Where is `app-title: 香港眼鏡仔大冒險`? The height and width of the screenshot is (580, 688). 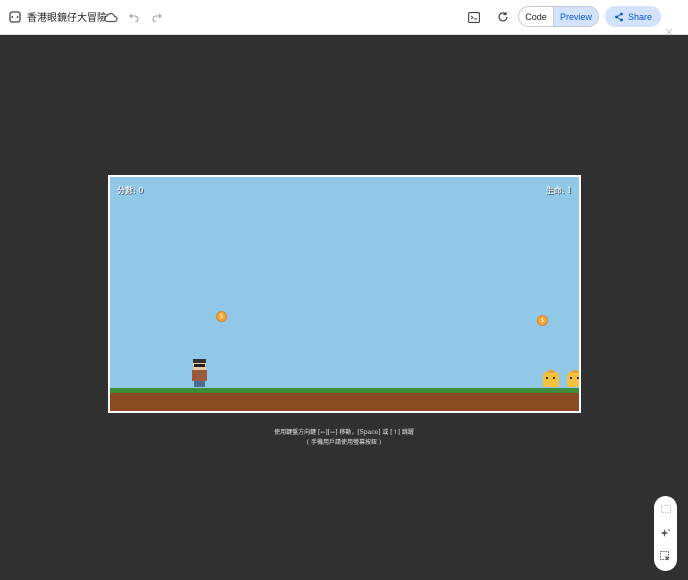 app-title: 香港眼鏡仔大冒險 is located at coordinates (67, 18).